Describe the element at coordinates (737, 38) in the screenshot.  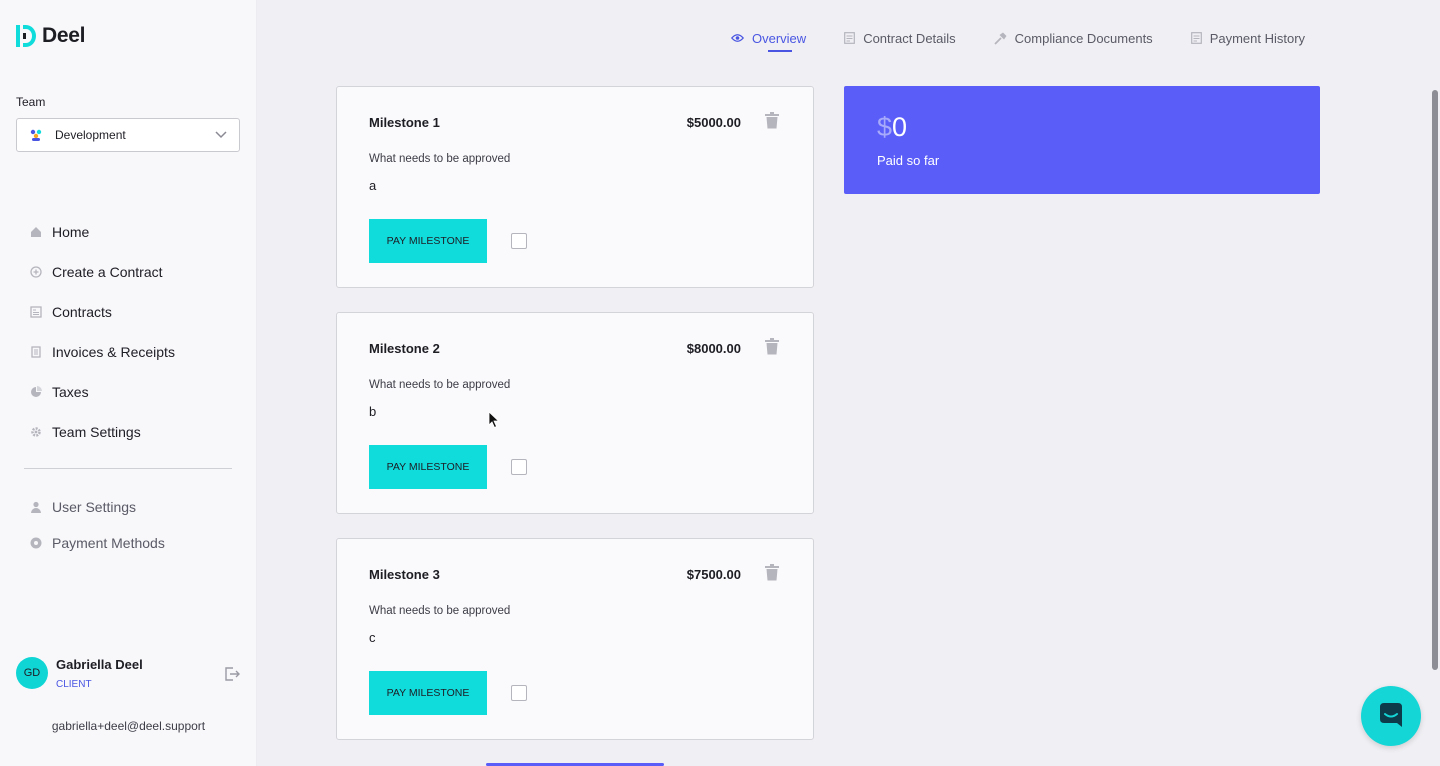
I see `eye-icon` at that location.